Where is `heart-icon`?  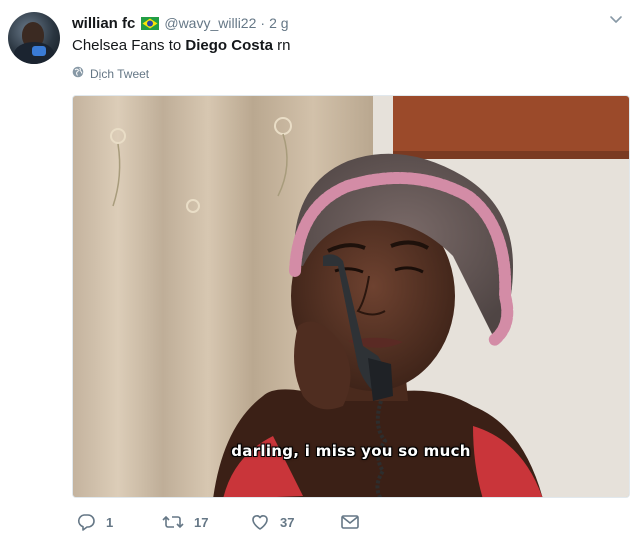
heart-icon is located at coordinates (260, 522).